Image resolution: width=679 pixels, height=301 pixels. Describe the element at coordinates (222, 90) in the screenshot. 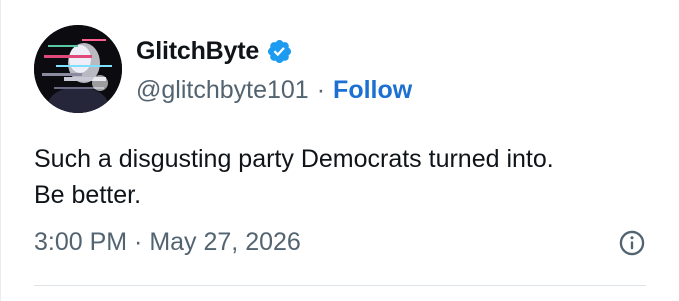

I see `user-handle: @glitchbyte101` at that location.